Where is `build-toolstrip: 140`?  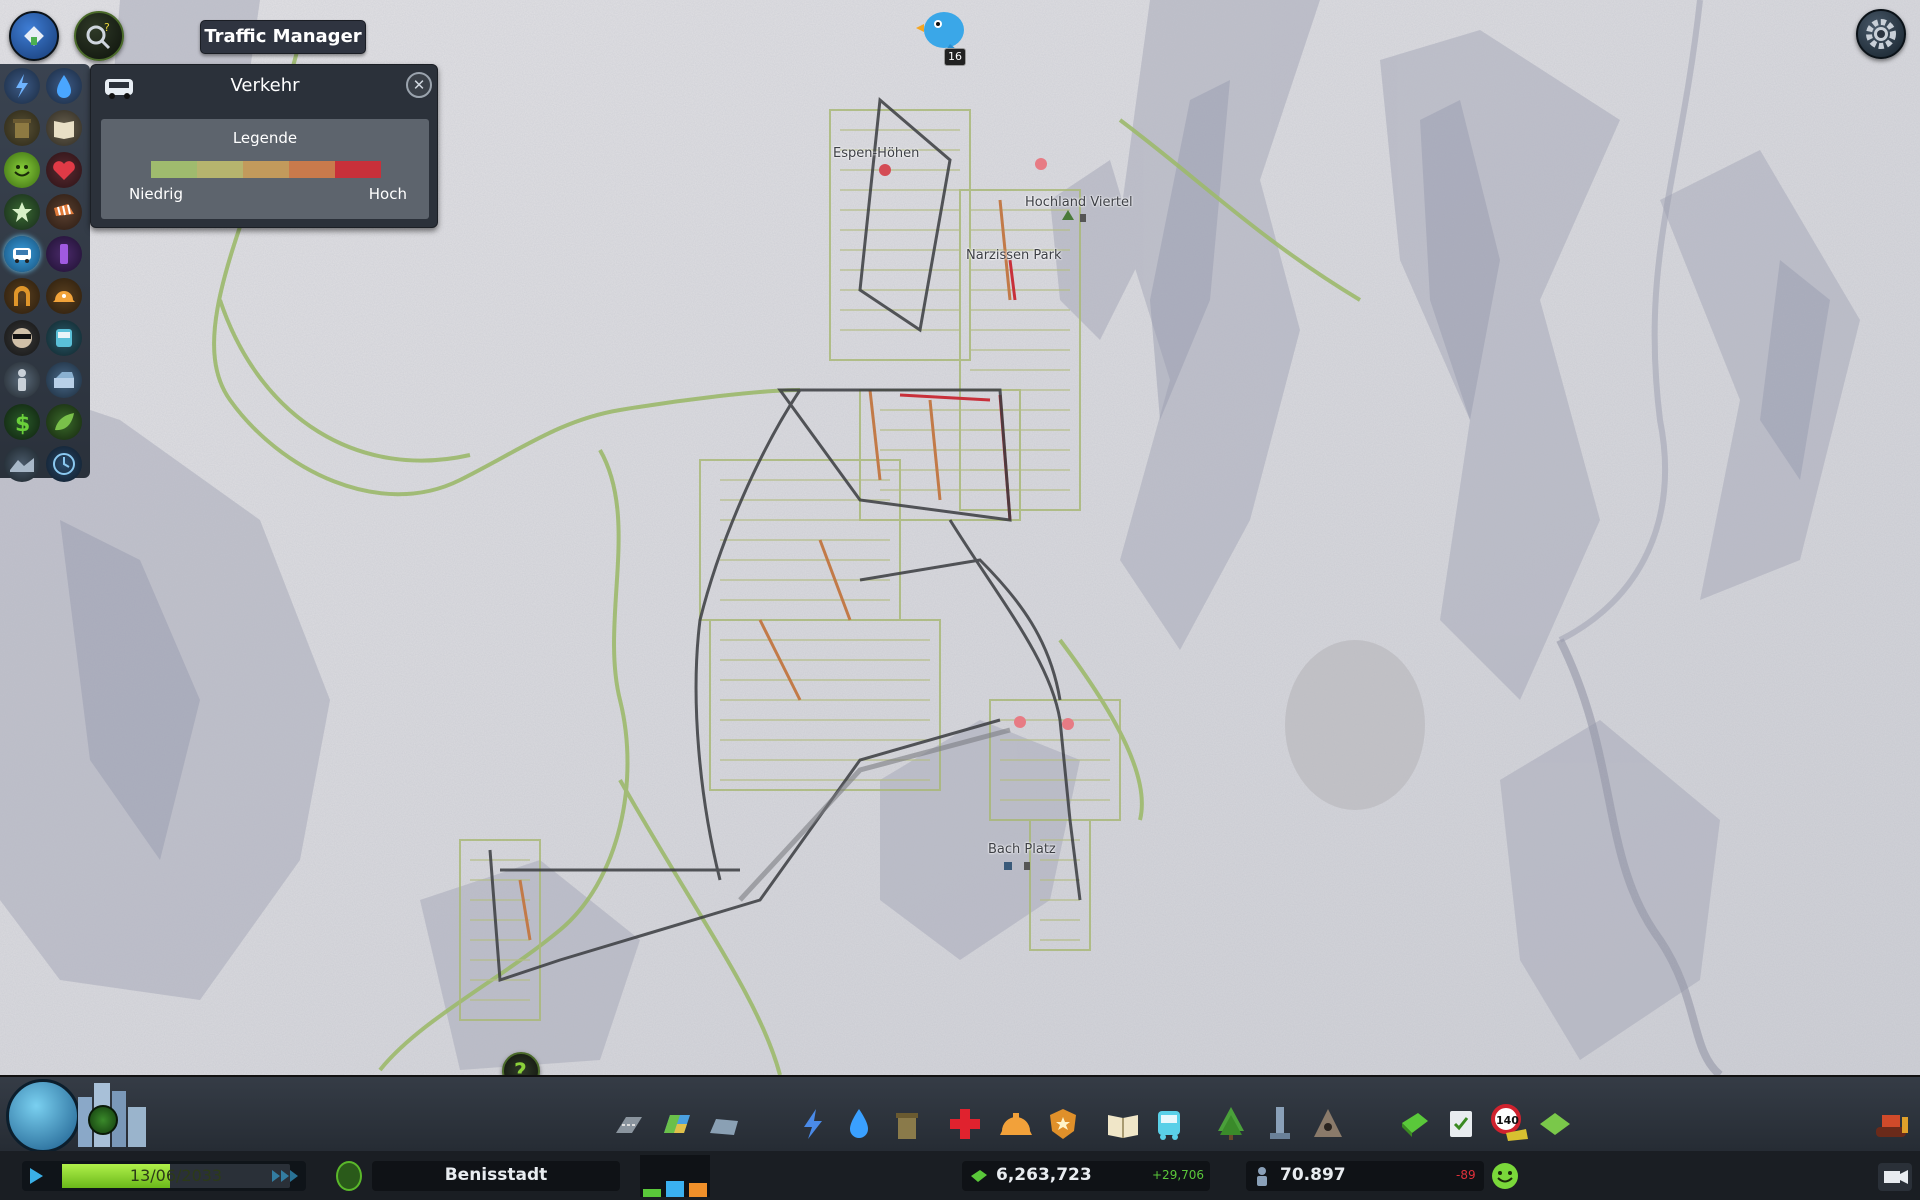 build-toolstrip: 140 is located at coordinates (960, 1115).